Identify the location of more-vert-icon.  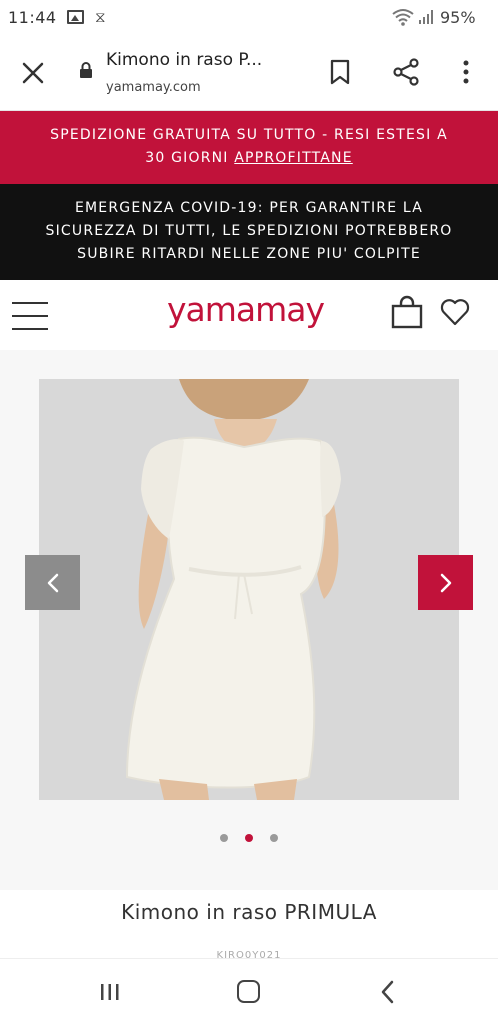
(466, 72).